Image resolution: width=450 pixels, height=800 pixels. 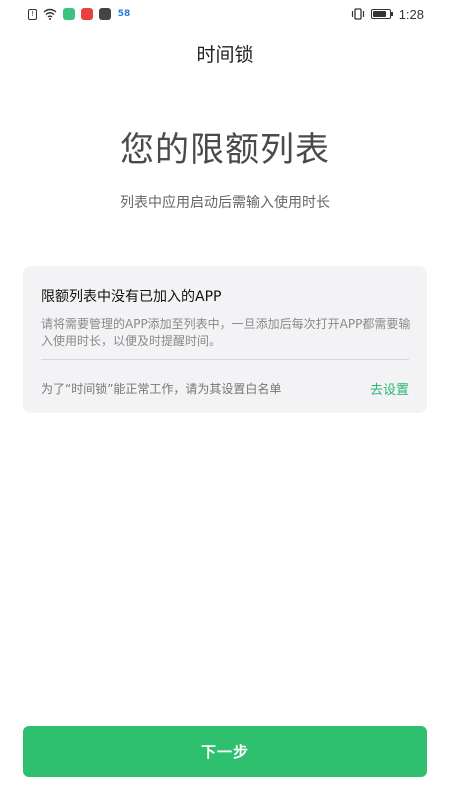 What do you see at coordinates (131, 297) in the screenshot?
I see `card-title: 限额列表中没有已加入的APP` at bounding box center [131, 297].